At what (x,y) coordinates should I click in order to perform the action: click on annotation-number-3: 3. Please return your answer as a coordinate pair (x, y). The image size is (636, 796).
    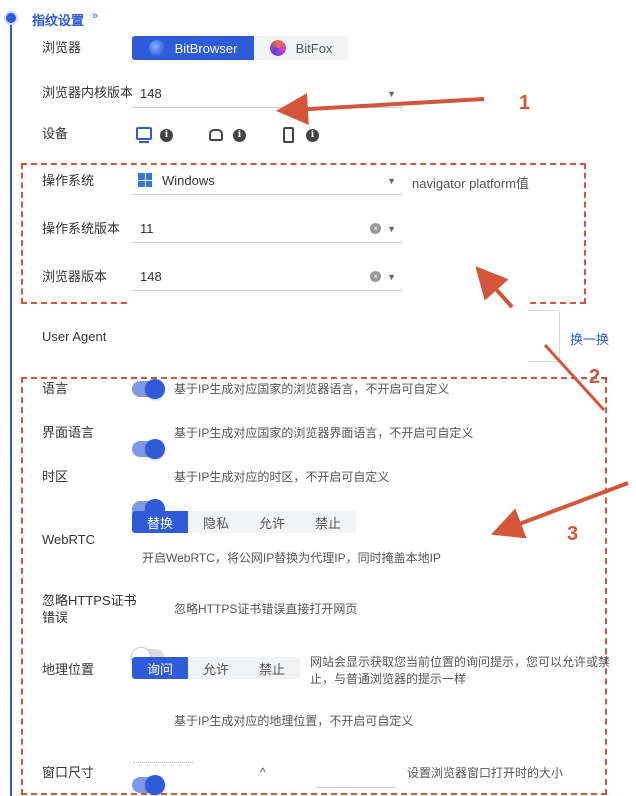
    Looking at the image, I should click on (573, 534).